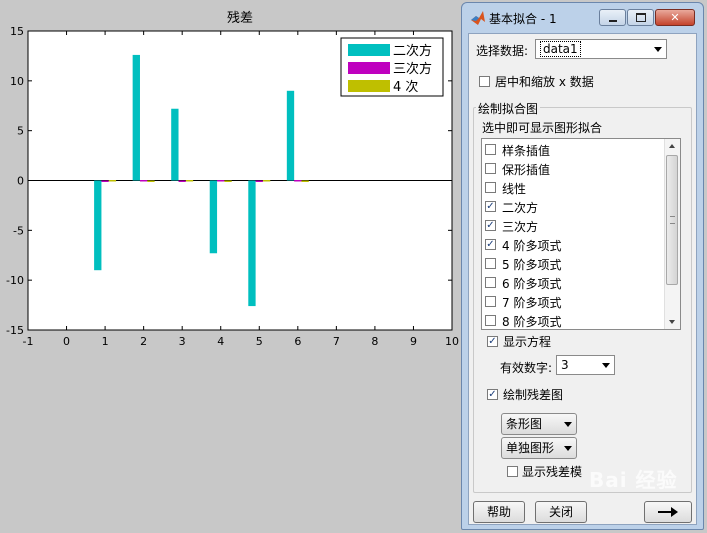  What do you see at coordinates (672, 146) in the screenshot?
I see `scroll-up-icon` at bounding box center [672, 146].